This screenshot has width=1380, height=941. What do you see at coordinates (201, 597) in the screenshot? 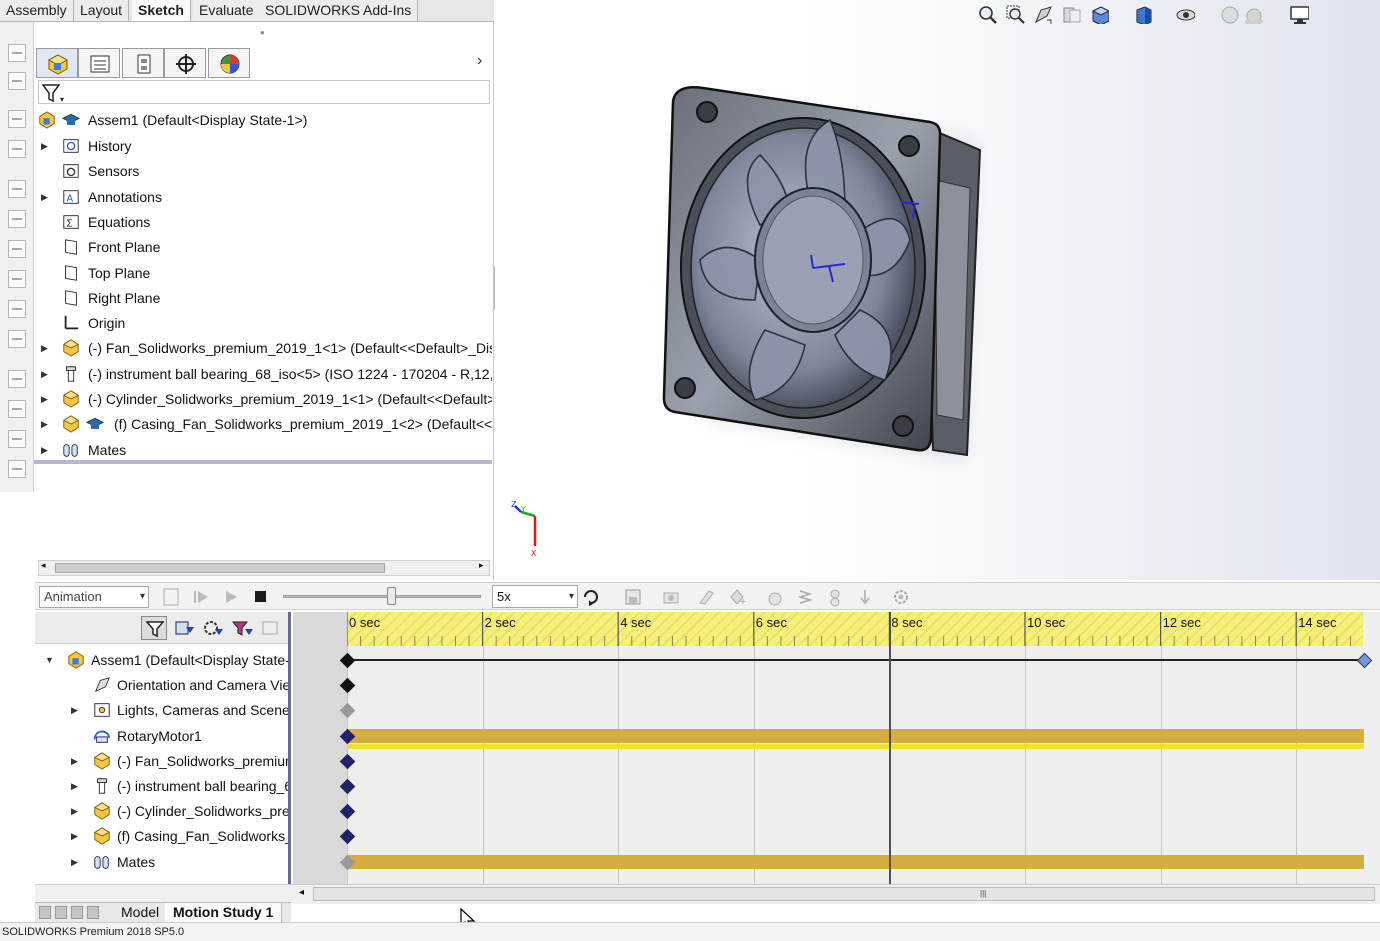
I see `play-from-start-icon` at bounding box center [201, 597].